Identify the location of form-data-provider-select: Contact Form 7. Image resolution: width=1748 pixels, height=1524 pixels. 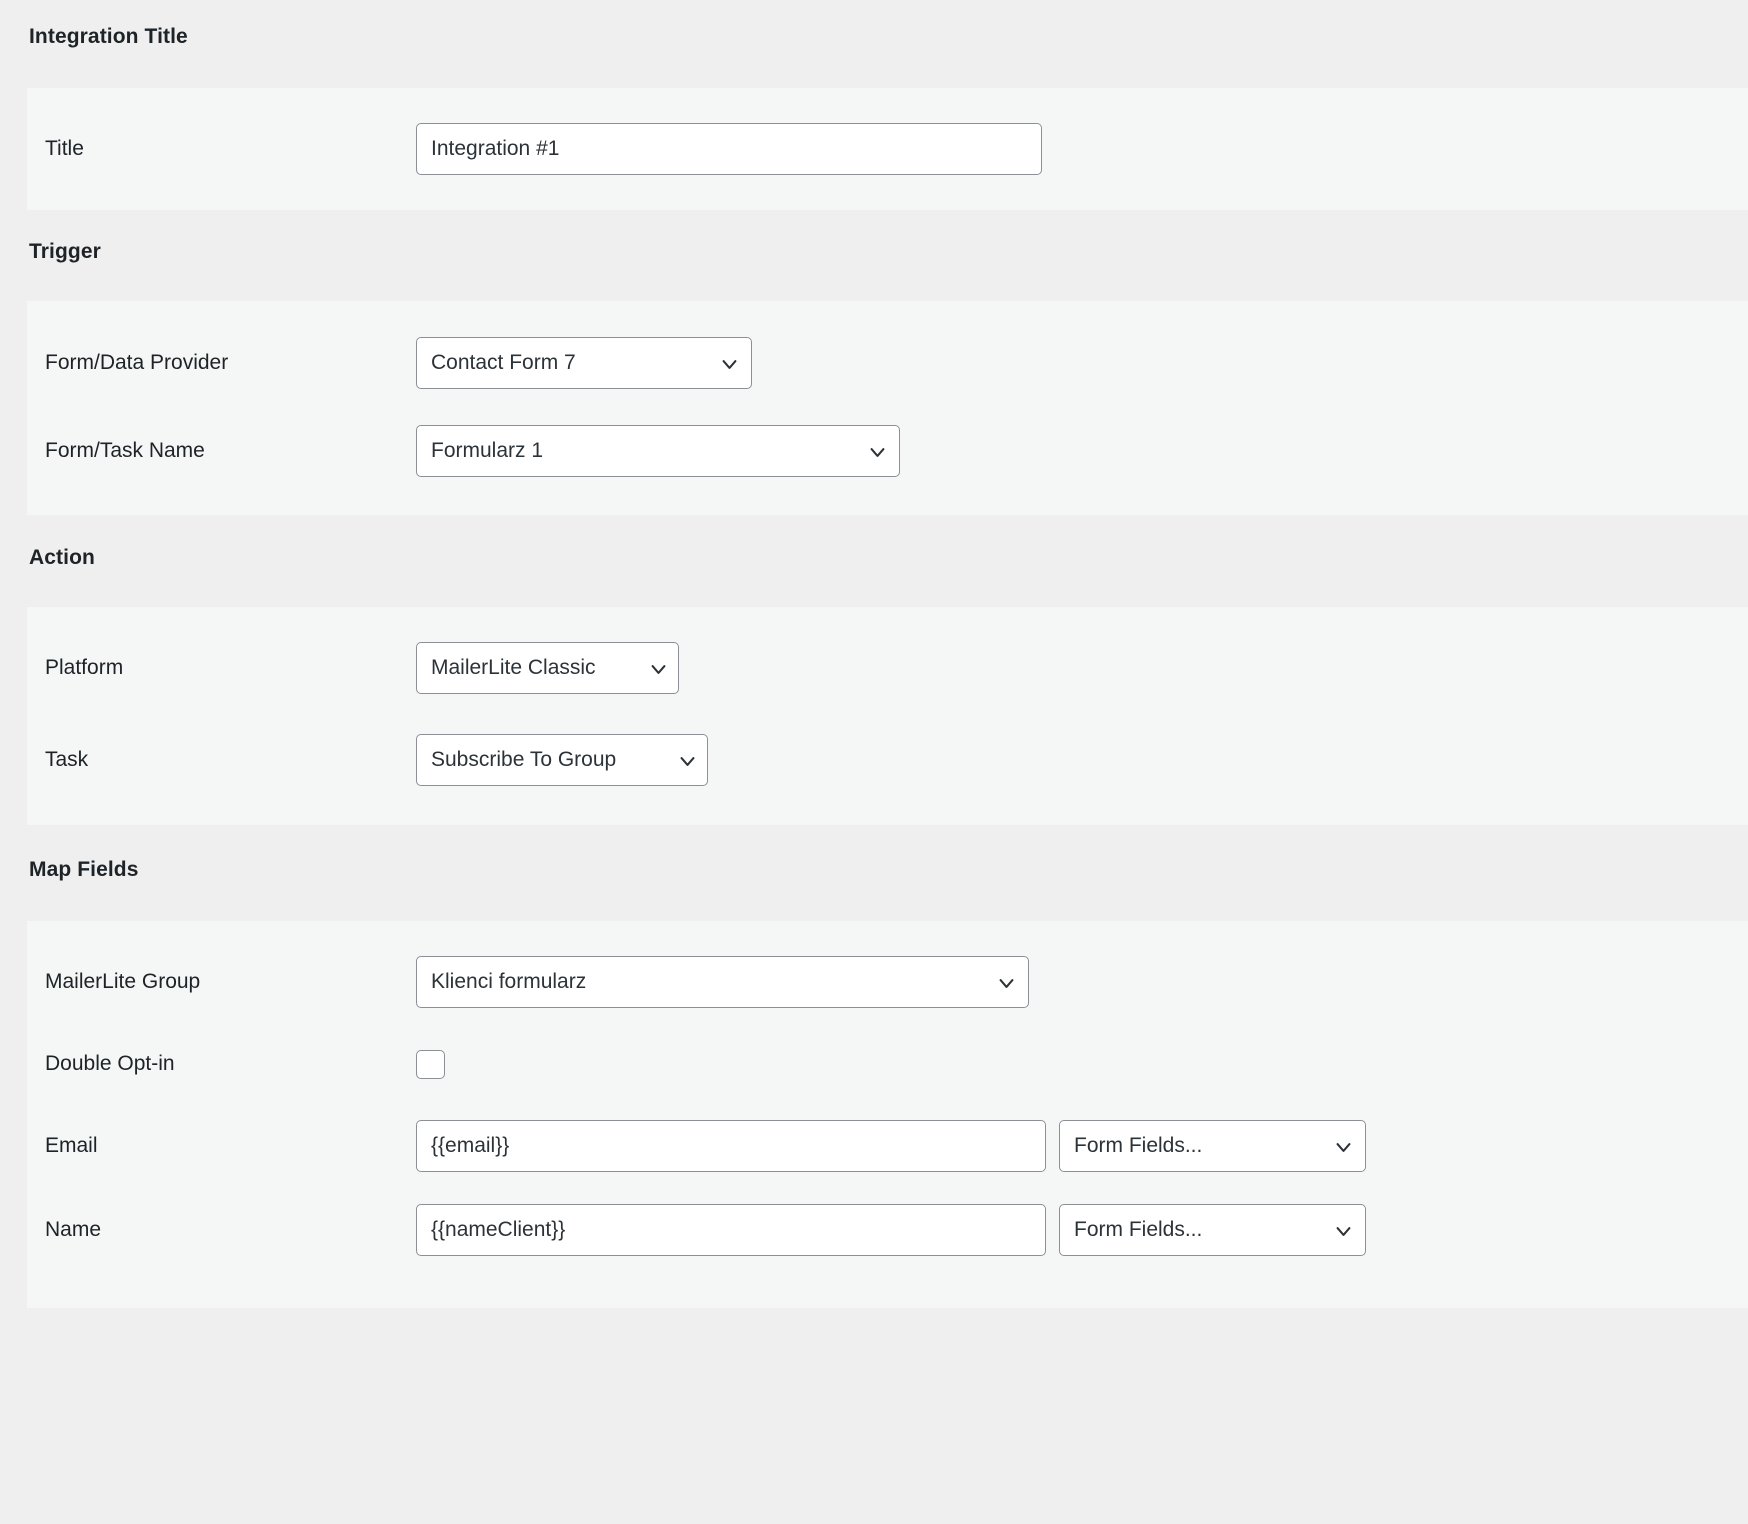
(584, 363).